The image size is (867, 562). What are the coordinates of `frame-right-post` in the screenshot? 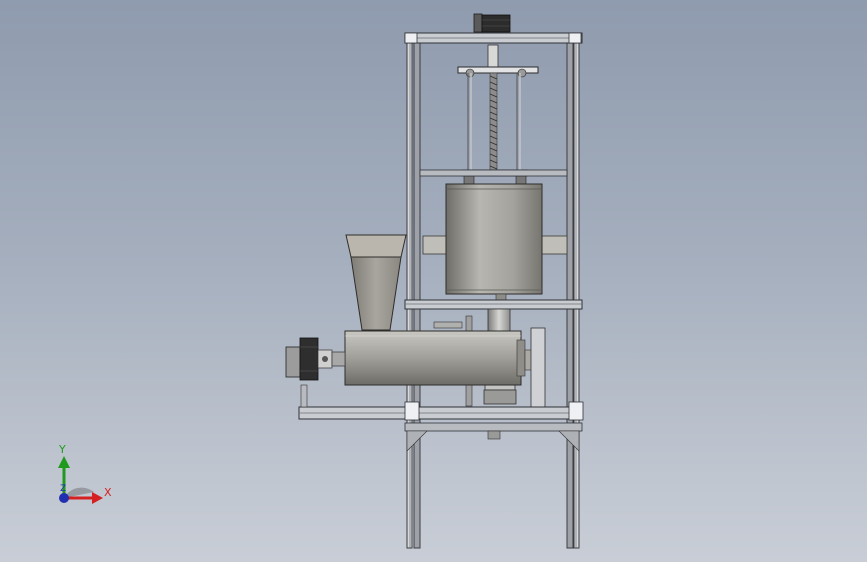 It's located at (573, 290).